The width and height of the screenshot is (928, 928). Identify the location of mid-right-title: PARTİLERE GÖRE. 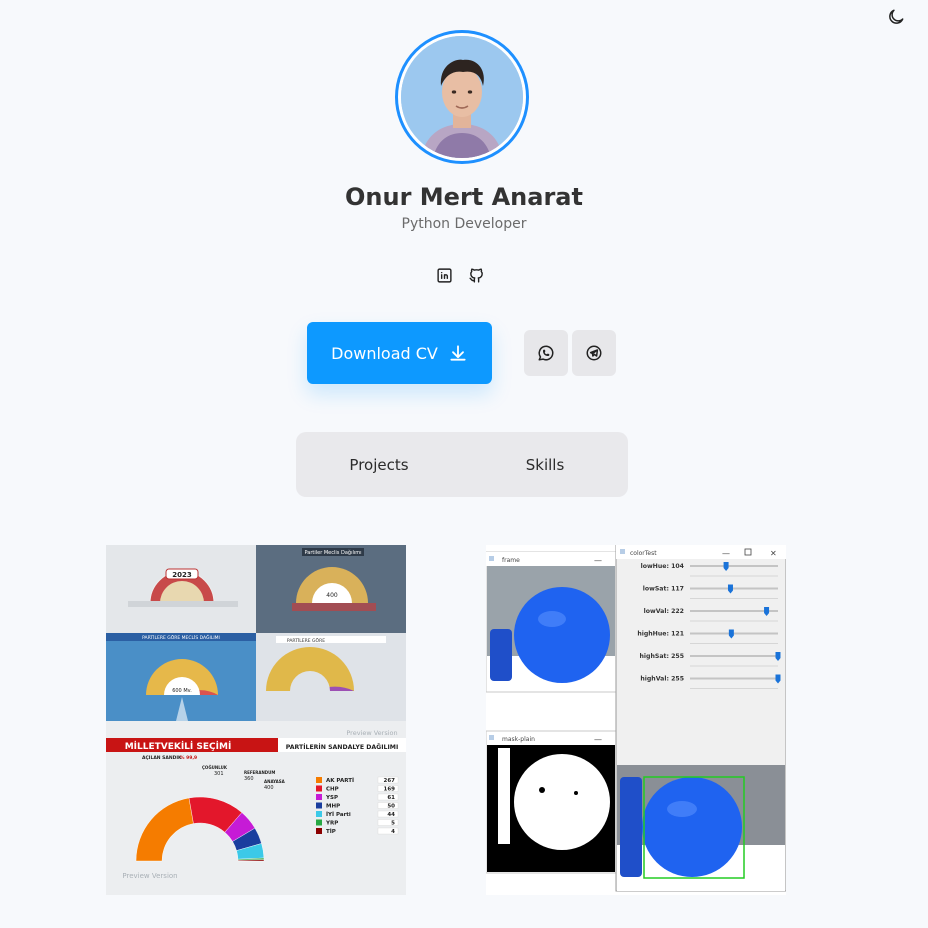
(306, 640).